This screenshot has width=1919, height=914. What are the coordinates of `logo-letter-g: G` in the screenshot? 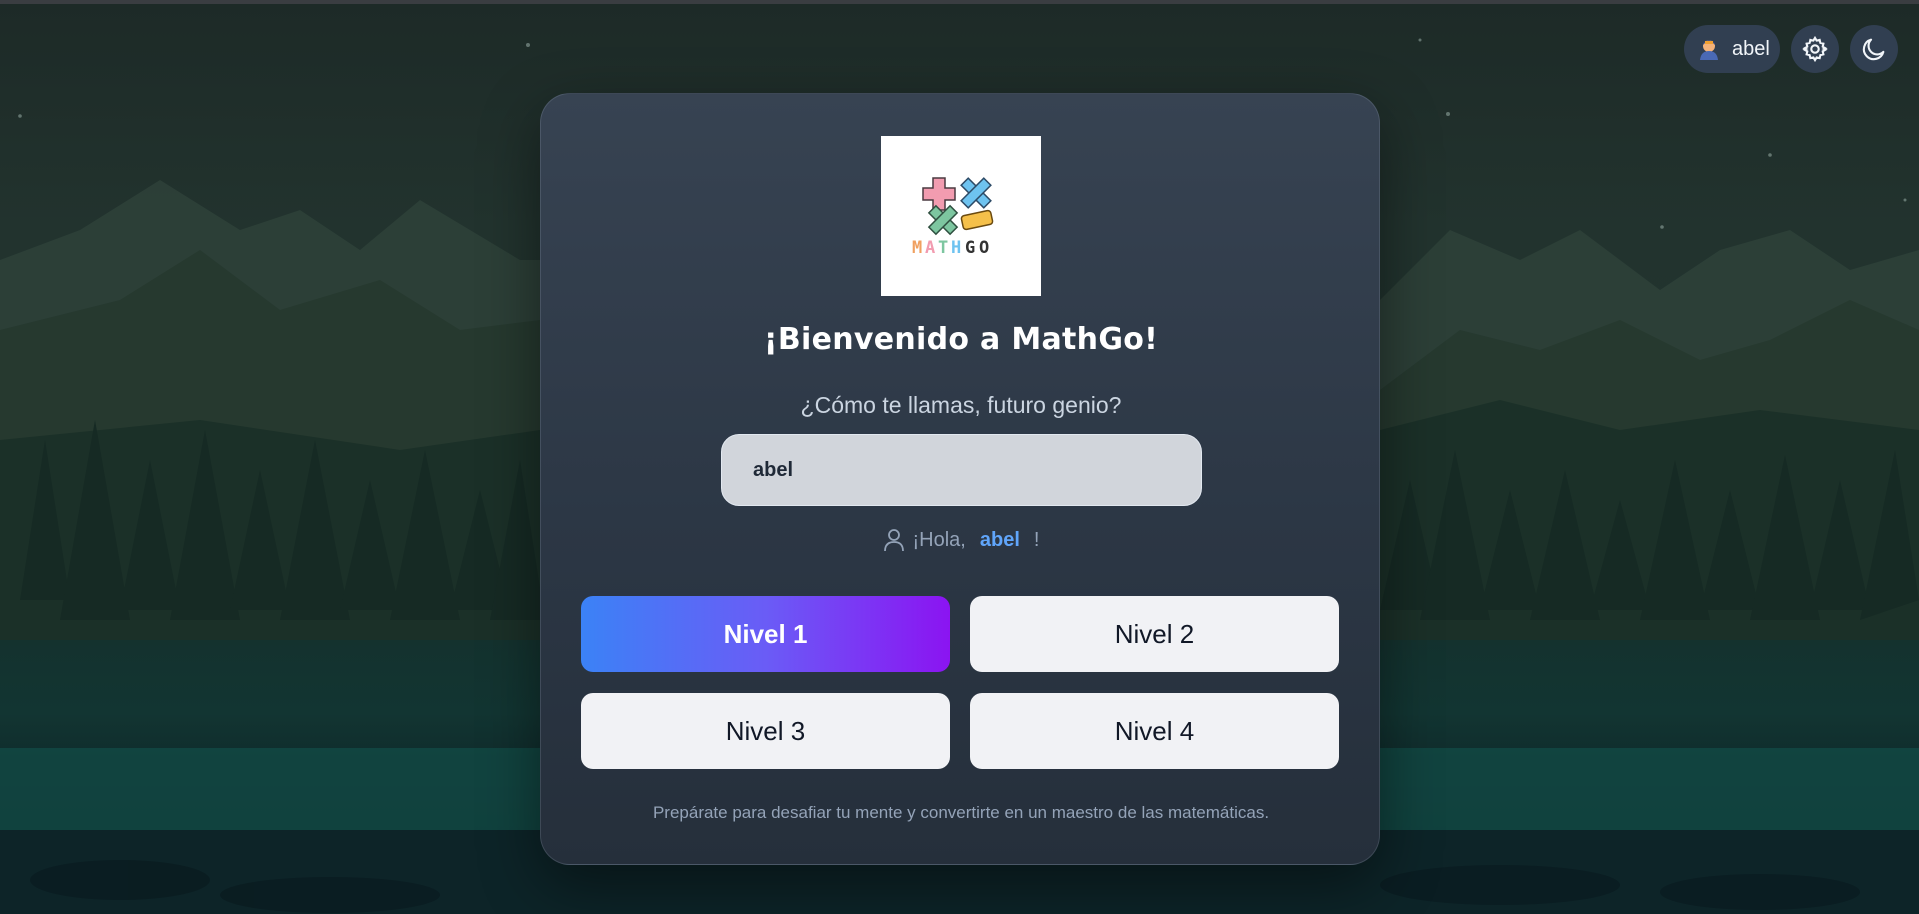 It's located at (970, 248).